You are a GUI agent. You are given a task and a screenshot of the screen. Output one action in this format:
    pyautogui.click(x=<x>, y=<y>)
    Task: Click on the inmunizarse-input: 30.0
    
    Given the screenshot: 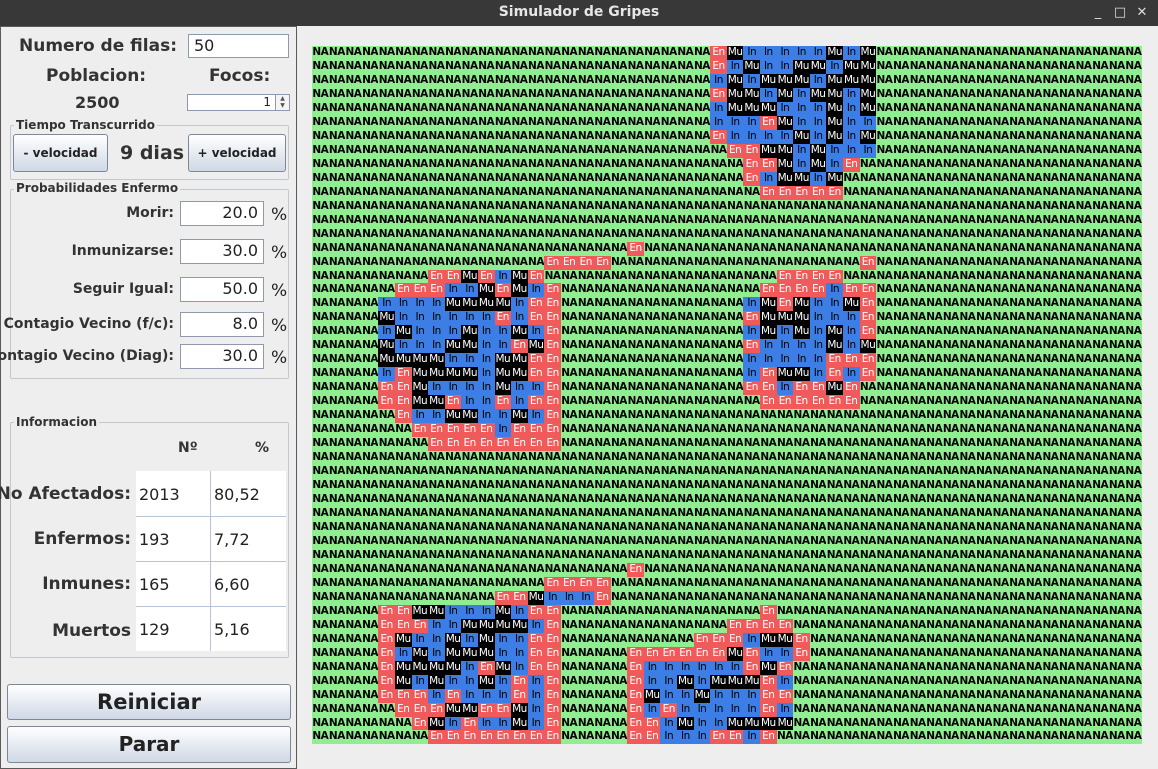 What is the action you would take?
    pyautogui.click(x=222, y=251)
    